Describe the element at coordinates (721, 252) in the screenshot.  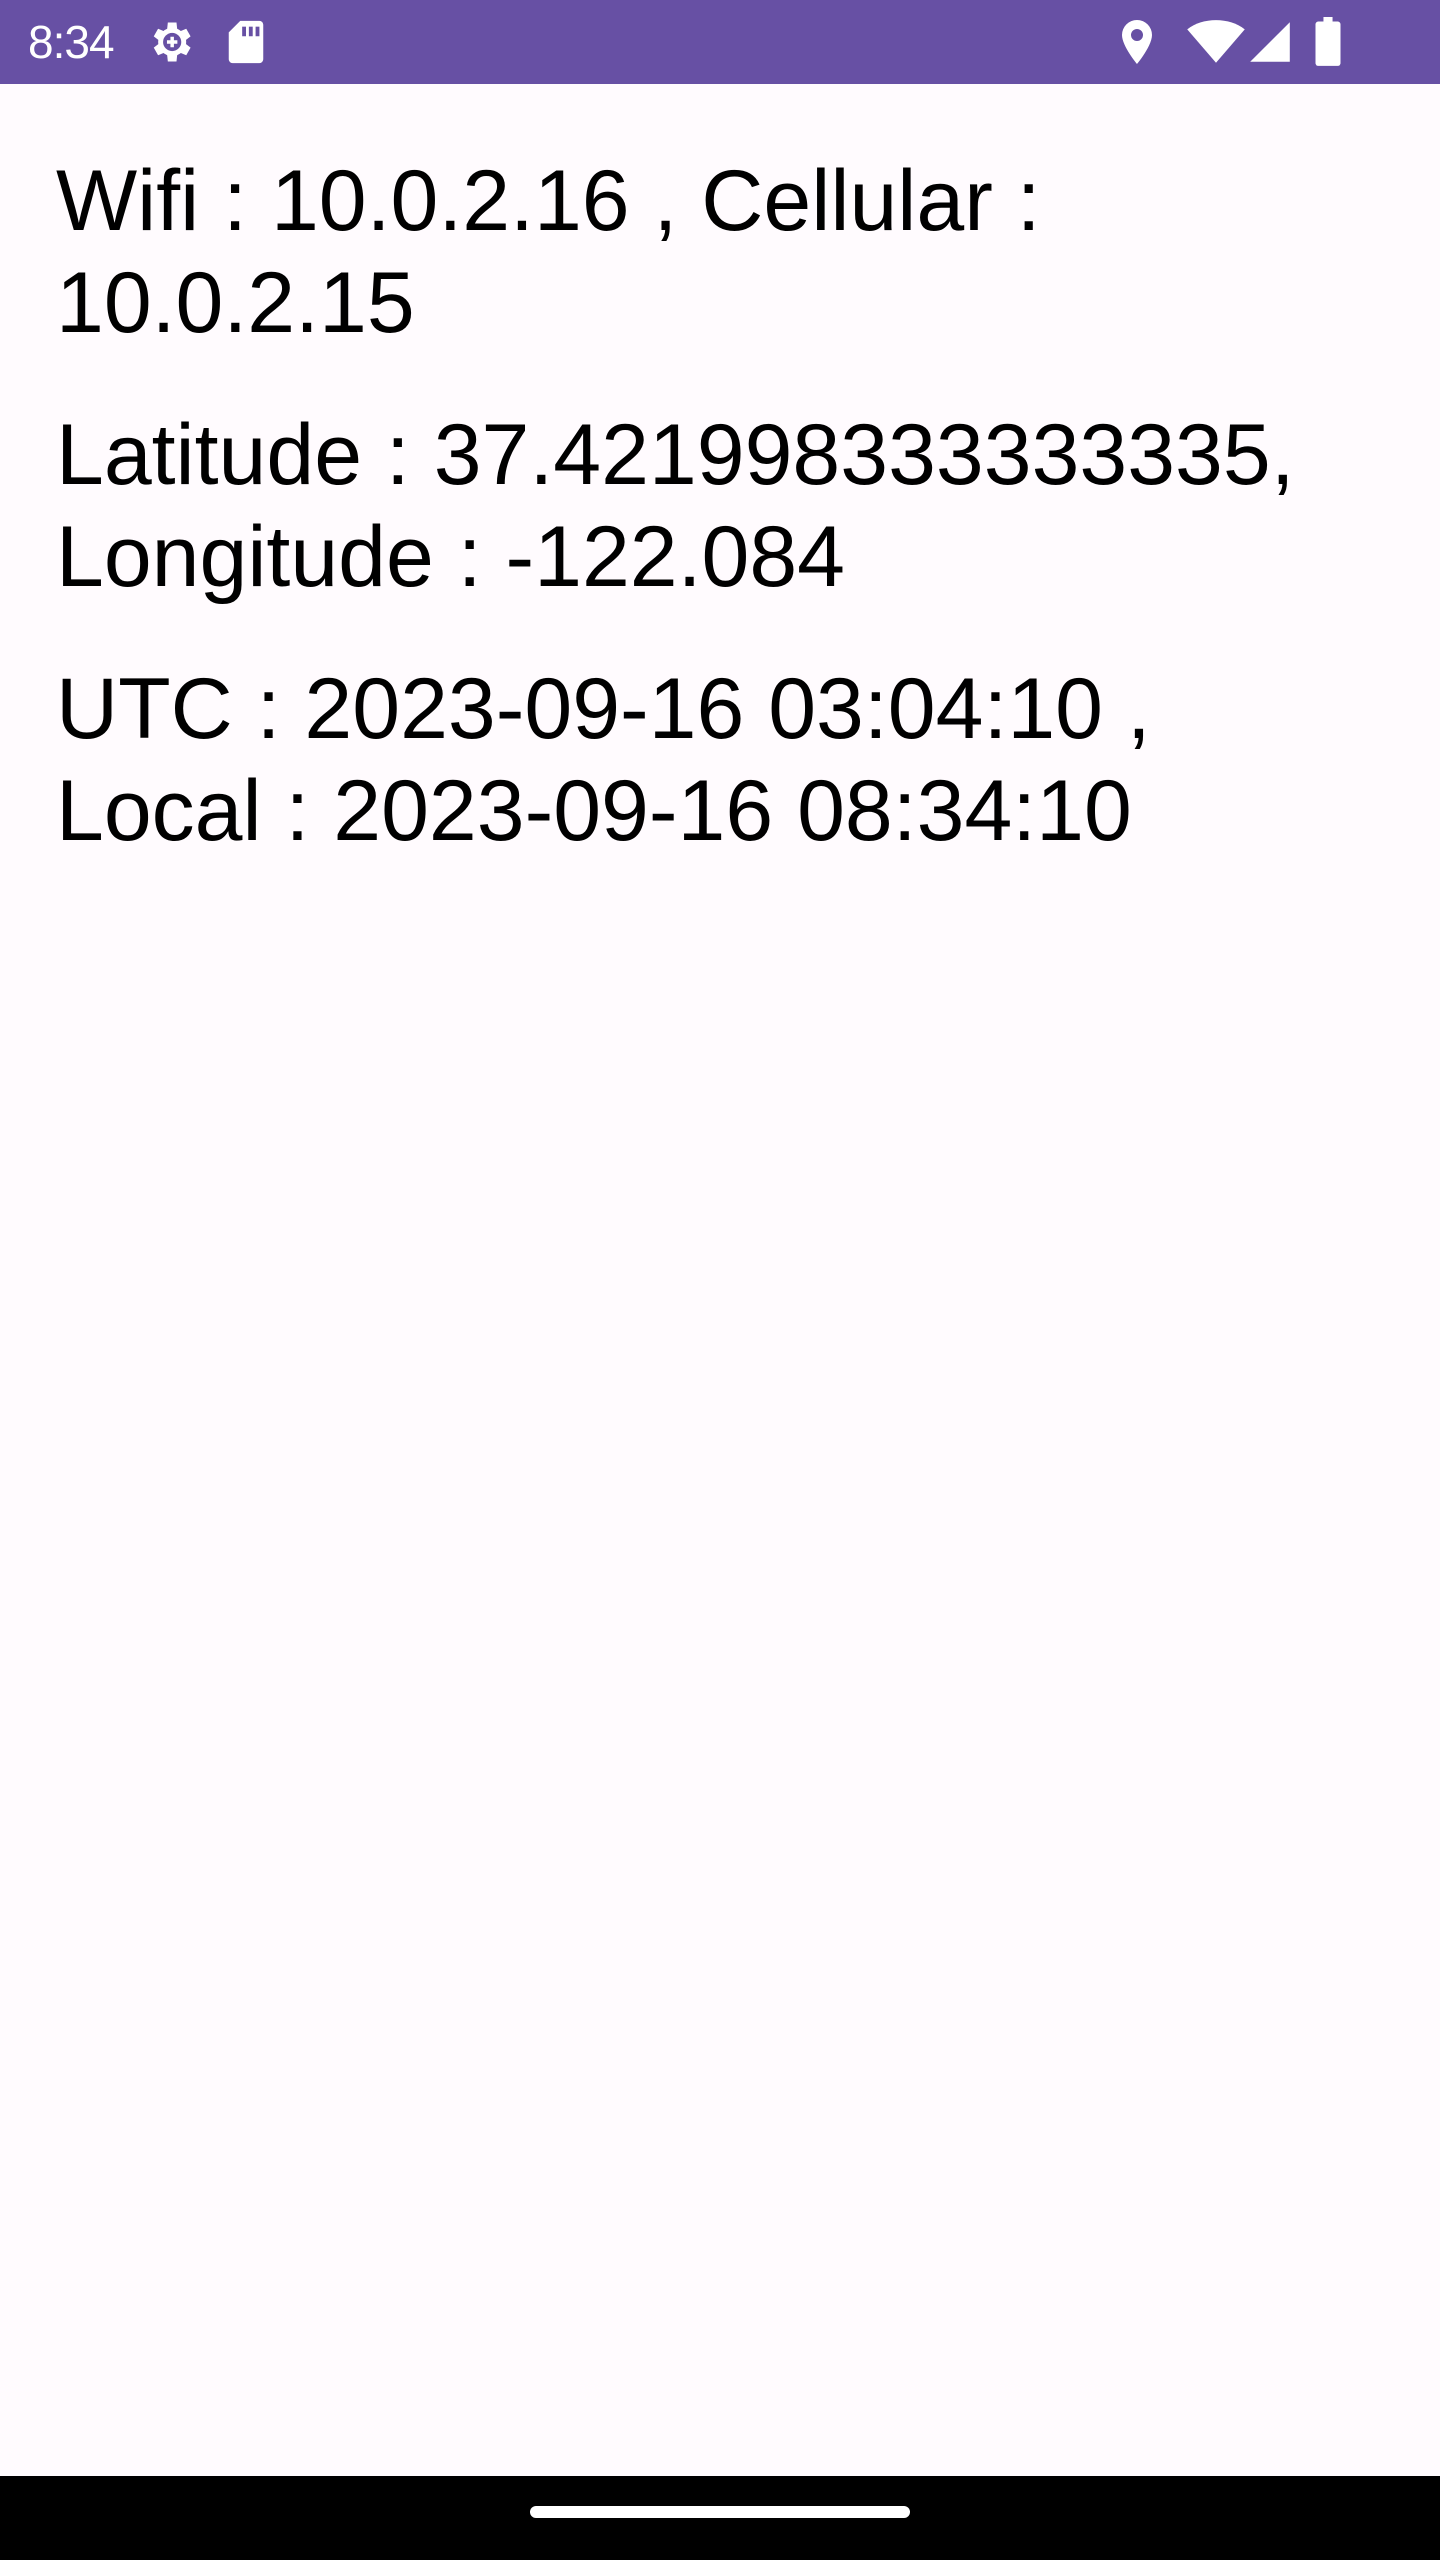
I see `network-info-text: Wifi : 10.0.2.16 , Cellular :10.0.2.15` at that location.